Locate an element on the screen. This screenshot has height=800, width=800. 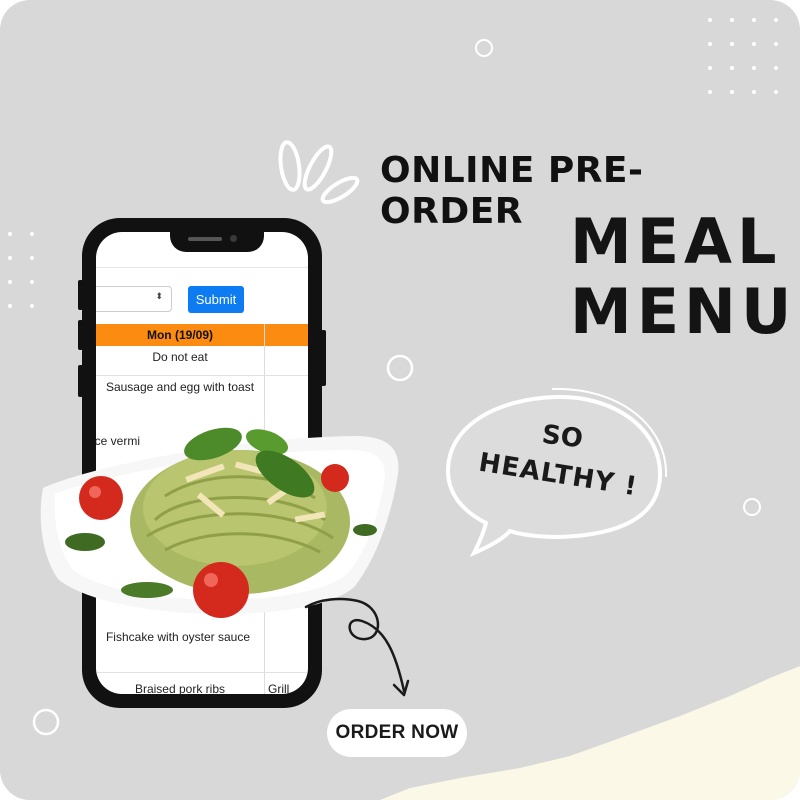
menu-cell: Grill is located at coordinates (278, 688).